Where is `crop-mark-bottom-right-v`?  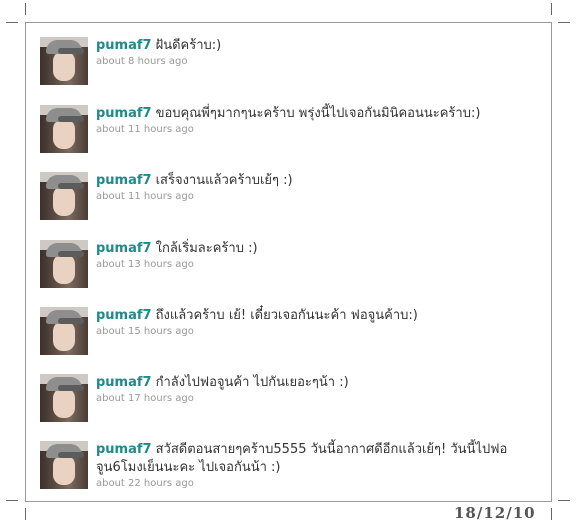
crop-mark-bottom-right-v is located at coordinates (551, 514).